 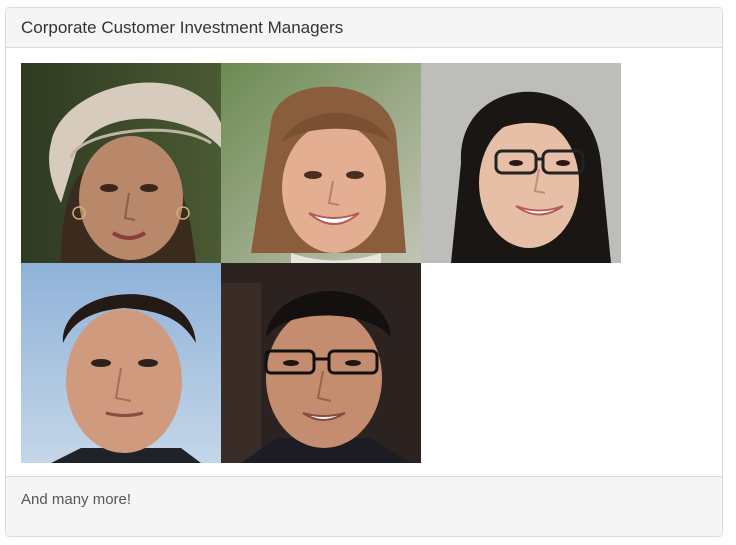 What do you see at coordinates (76, 499) in the screenshot?
I see `footer-text: And many more!` at bounding box center [76, 499].